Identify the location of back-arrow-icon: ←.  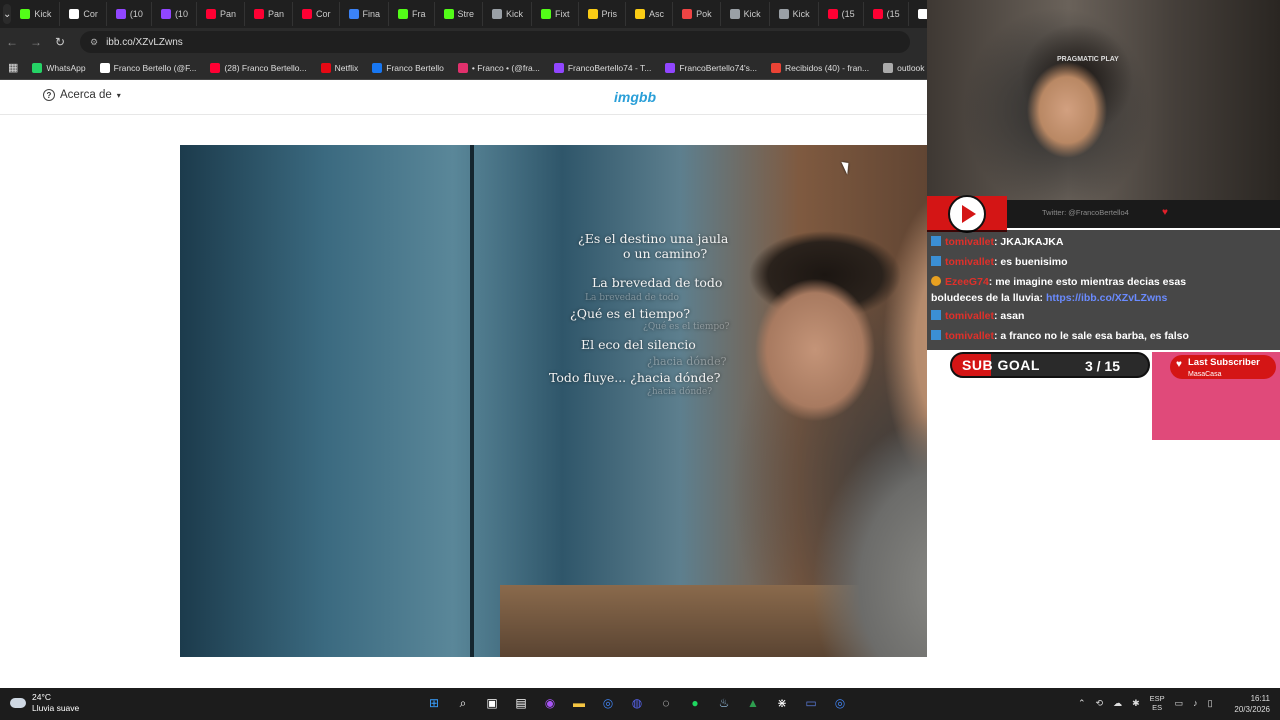
(12, 42).